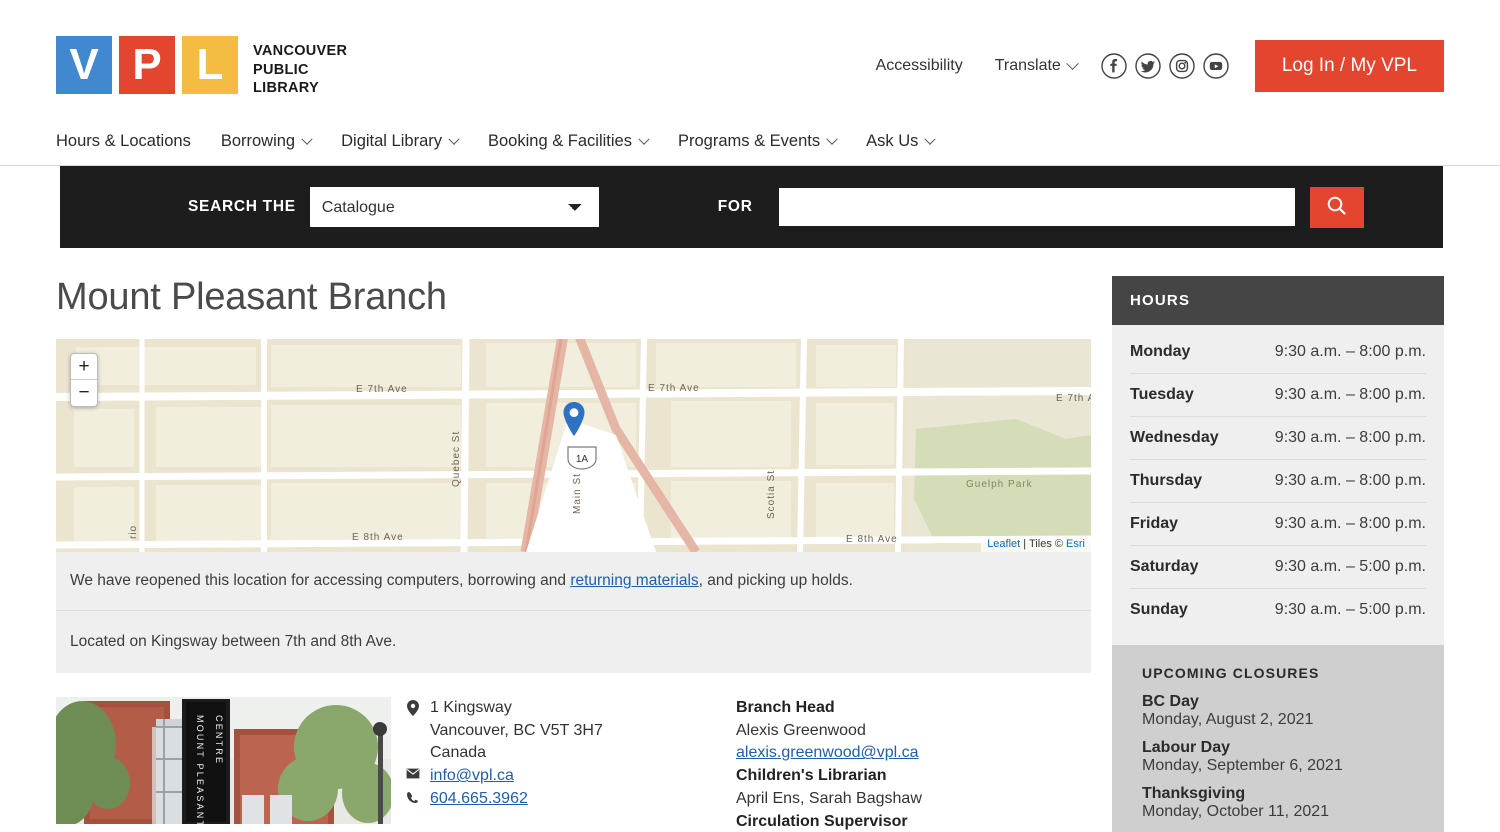 The image size is (1500, 832). I want to click on svg-text: E 7th Av, so click(1073, 398).